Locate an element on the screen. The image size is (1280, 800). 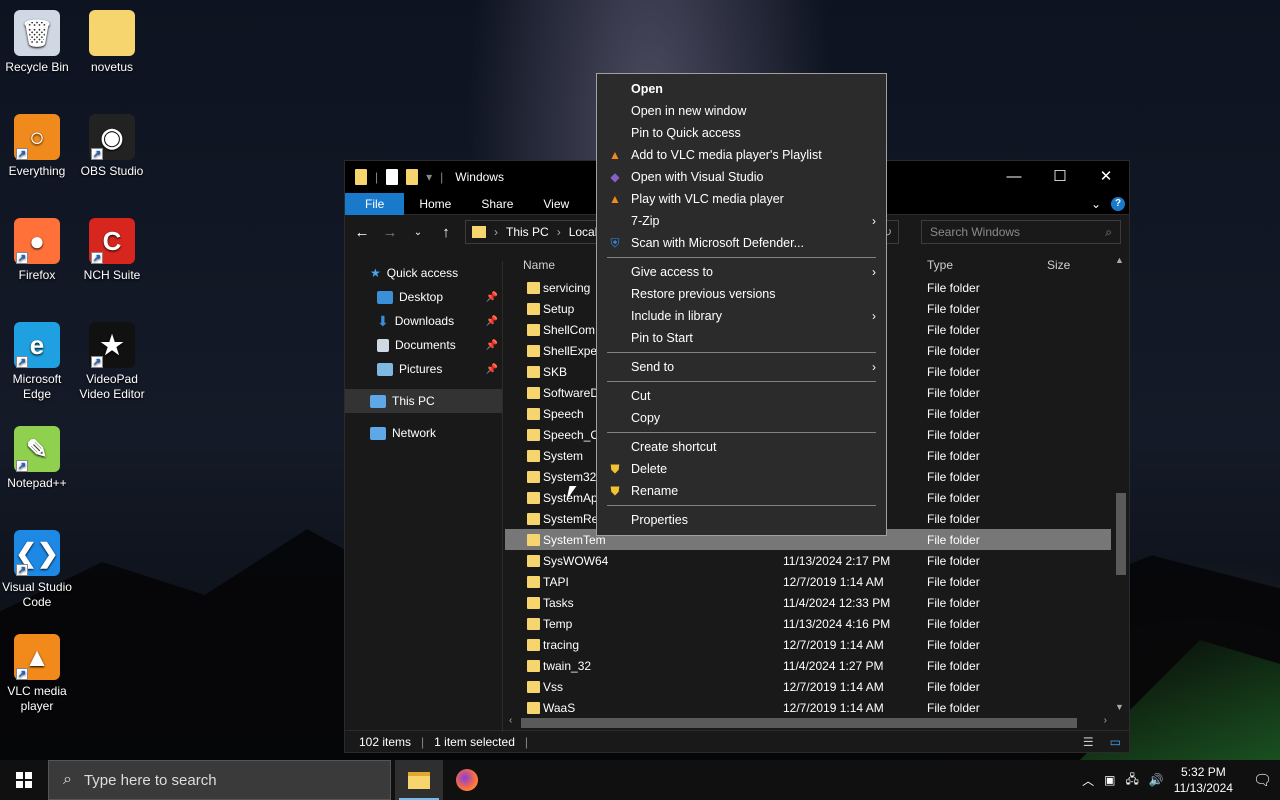
file-name: SKB is located at coordinates (555, 371).